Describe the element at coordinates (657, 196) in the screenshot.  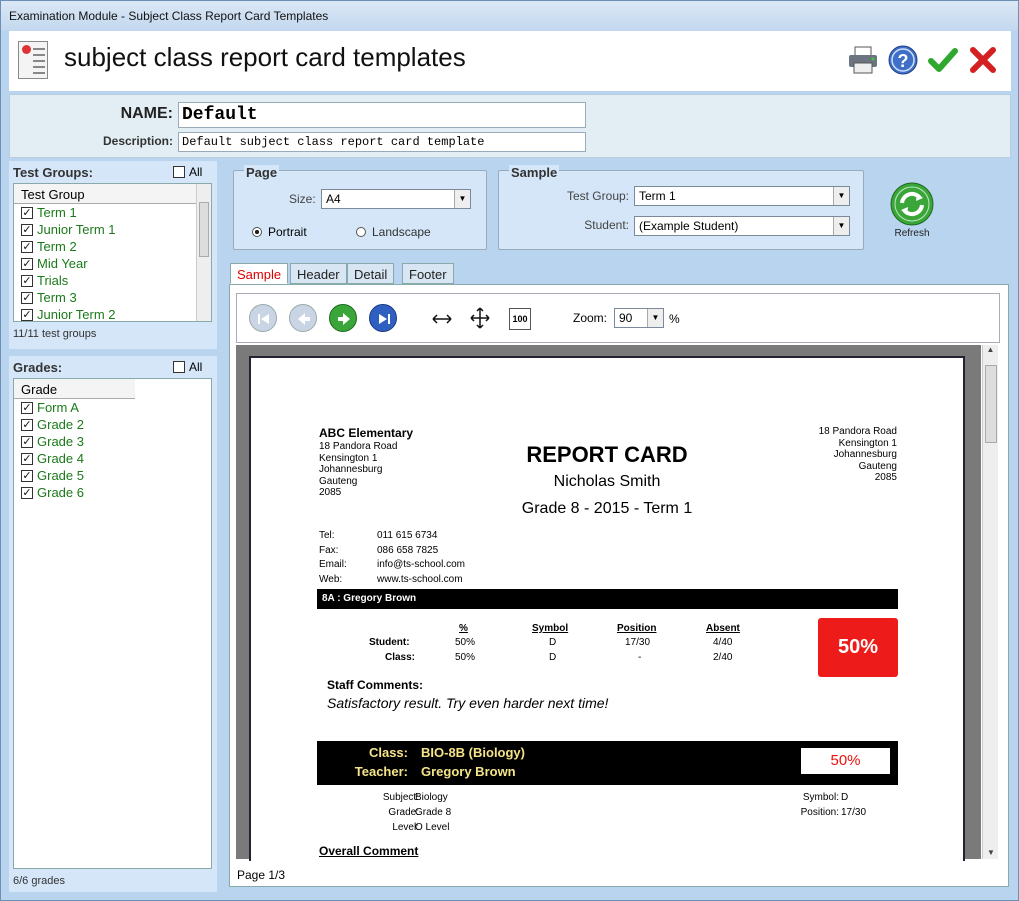
I see `sample-test-group-value: Term 1` at that location.